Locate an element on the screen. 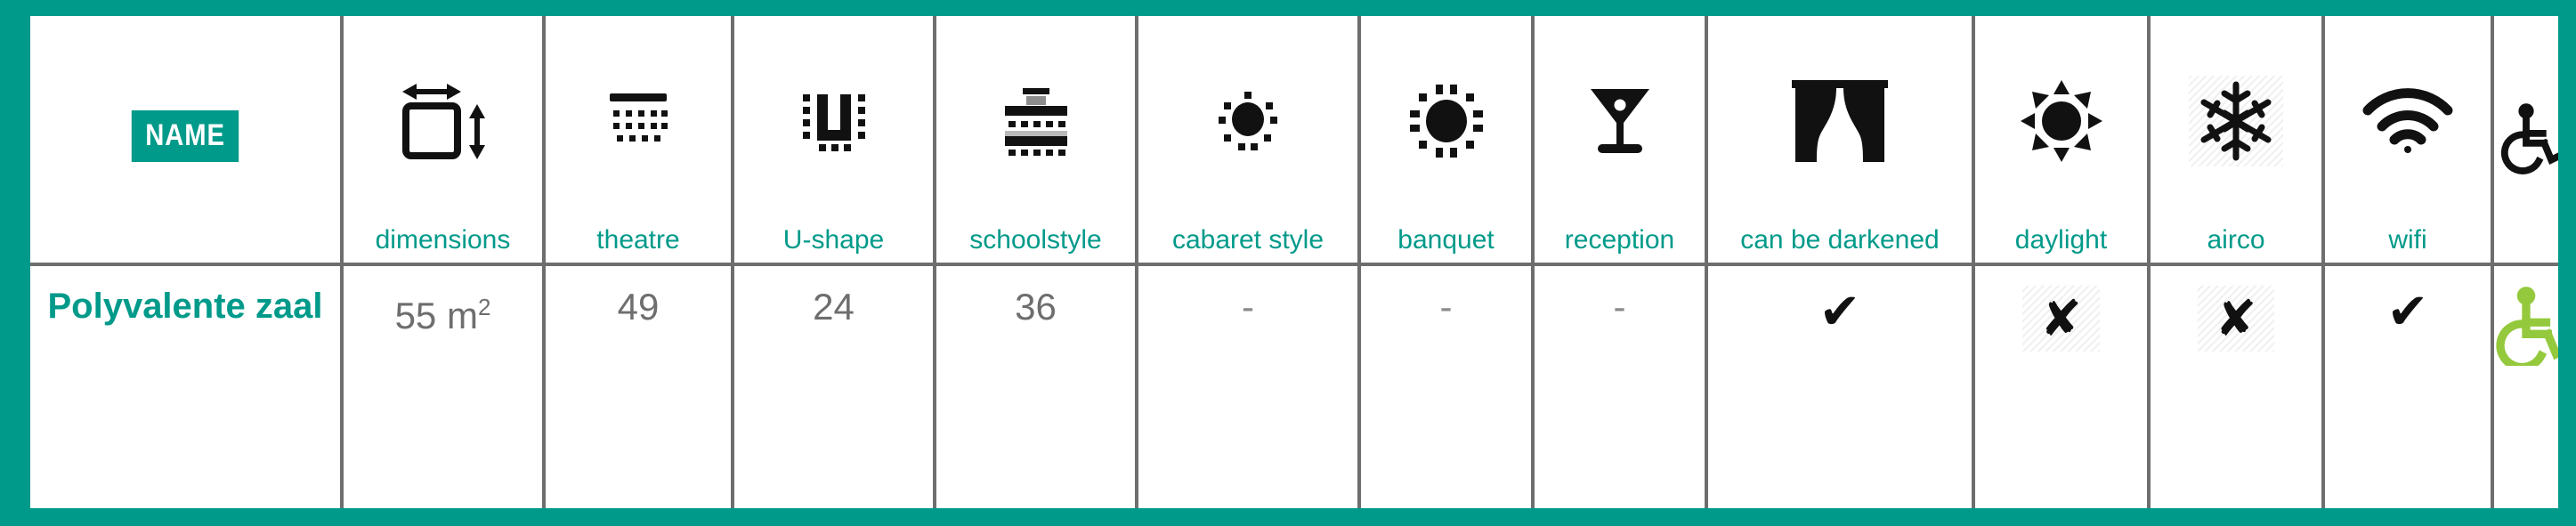 This screenshot has height=526, width=2576. cell-cabaret: - is located at coordinates (1250, 387).